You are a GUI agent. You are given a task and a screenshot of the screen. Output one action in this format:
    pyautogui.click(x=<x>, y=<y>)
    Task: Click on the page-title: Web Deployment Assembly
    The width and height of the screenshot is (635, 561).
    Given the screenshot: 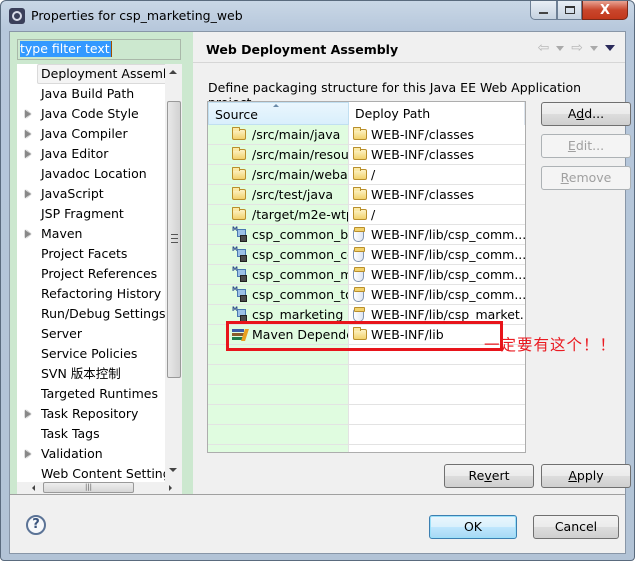 What is the action you would take?
    pyautogui.click(x=302, y=49)
    